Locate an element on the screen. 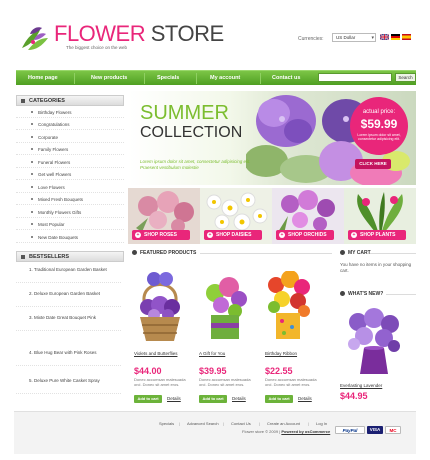 The image size is (430, 460). spanish-flag-icon is located at coordinates (406, 37).